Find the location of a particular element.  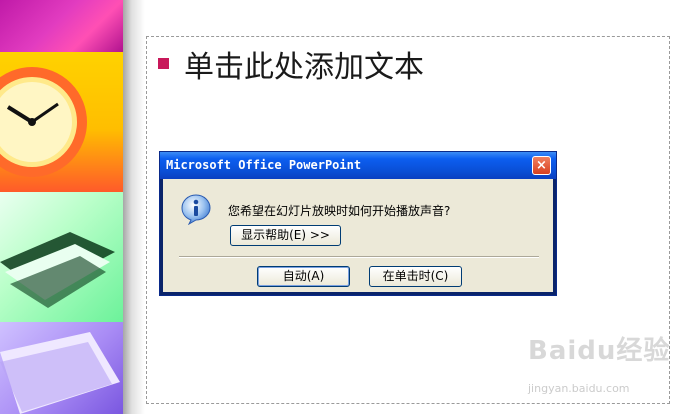

photo-tile-books is located at coordinates (61, 257).